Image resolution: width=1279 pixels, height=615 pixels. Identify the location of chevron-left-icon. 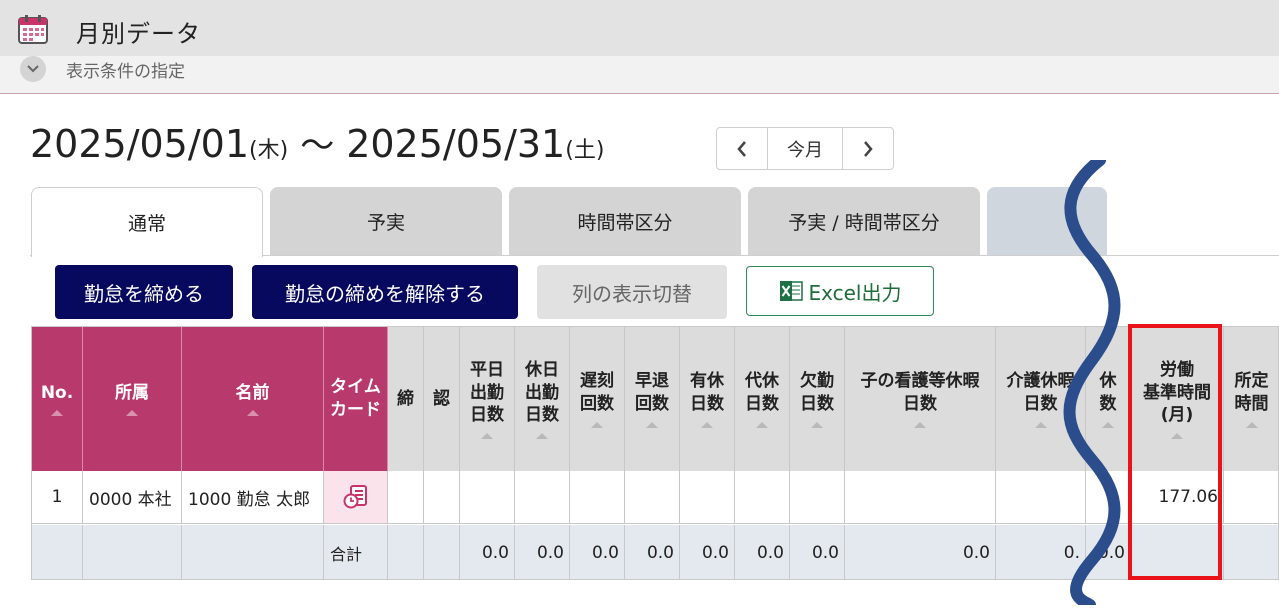
(741, 148).